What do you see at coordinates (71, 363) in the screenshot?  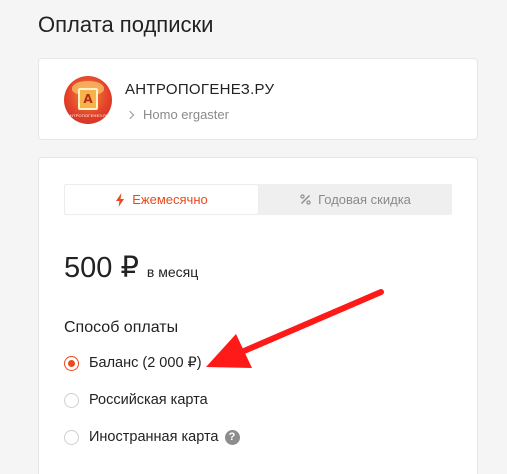 I see `radio-balance` at bounding box center [71, 363].